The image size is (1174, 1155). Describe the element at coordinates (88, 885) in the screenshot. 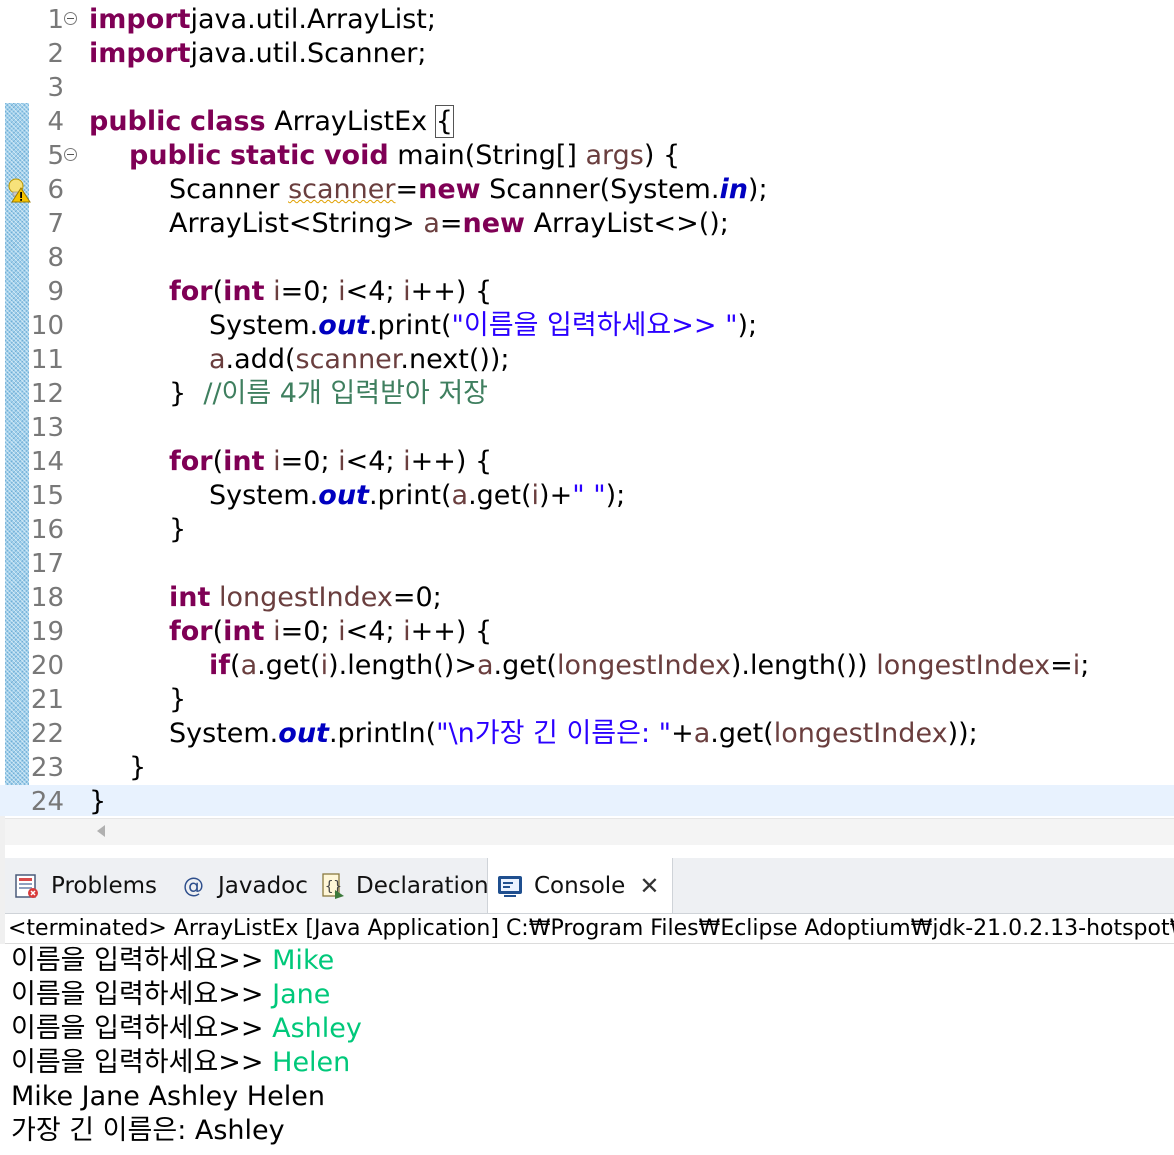

I see `tab-problems: Problems` at that location.